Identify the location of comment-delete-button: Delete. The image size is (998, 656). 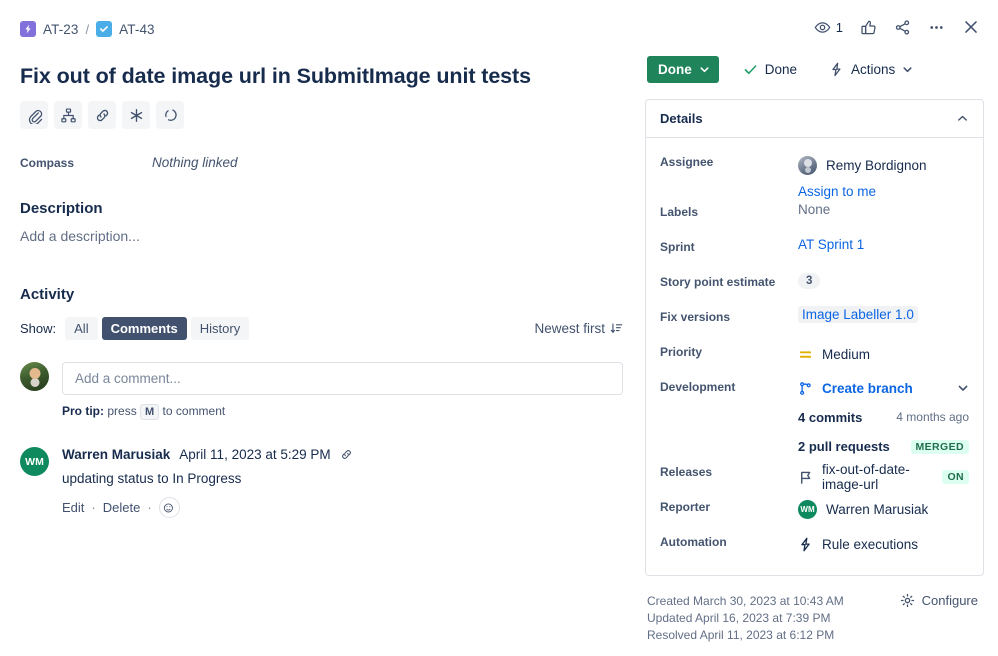
(122, 507).